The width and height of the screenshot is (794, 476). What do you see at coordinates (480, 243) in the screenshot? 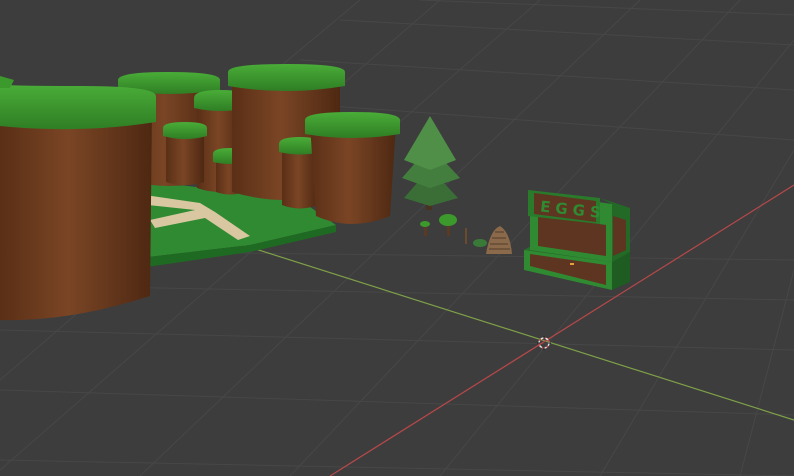
I see `small-rock` at bounding box center [480, 243].